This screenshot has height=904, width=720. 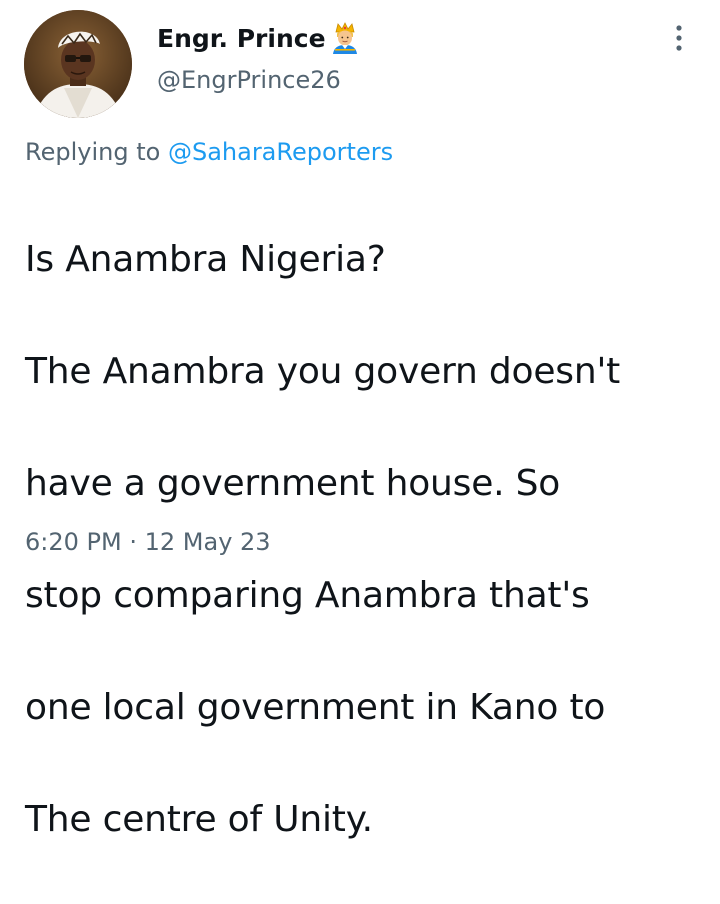 I want to click on tweet-time: 6:20 PM, so click(x=73, y=542).